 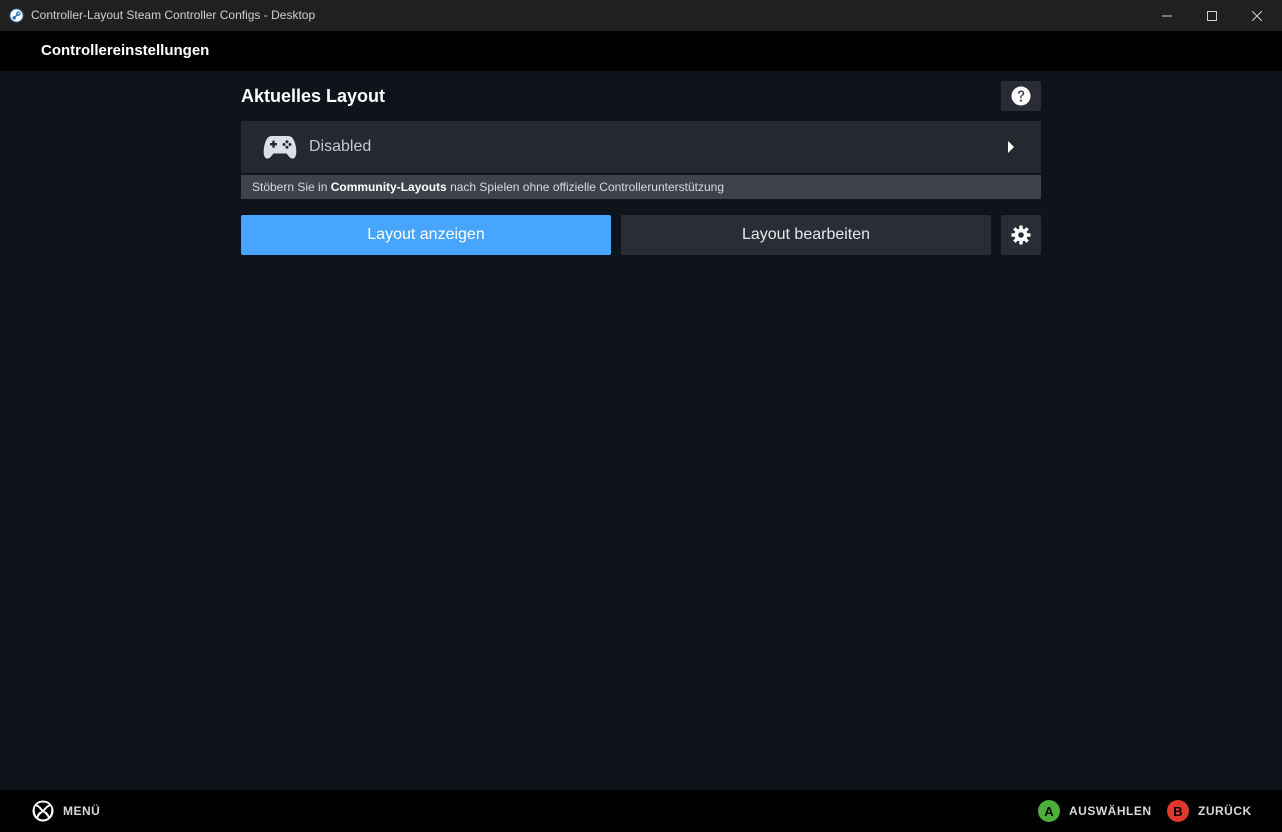 I want to click on maximize-icon, so click(x=1212, y=15).